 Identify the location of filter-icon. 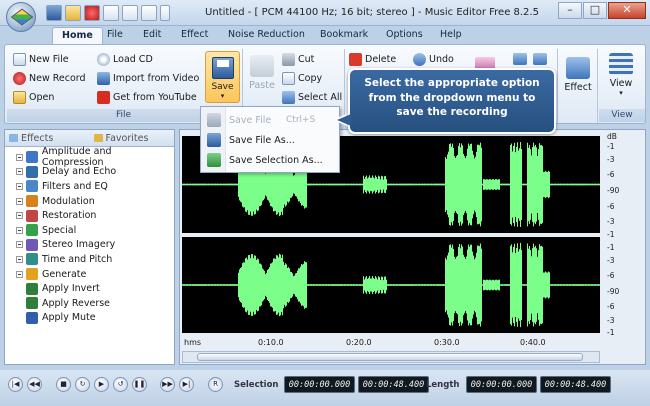
(32, 186).